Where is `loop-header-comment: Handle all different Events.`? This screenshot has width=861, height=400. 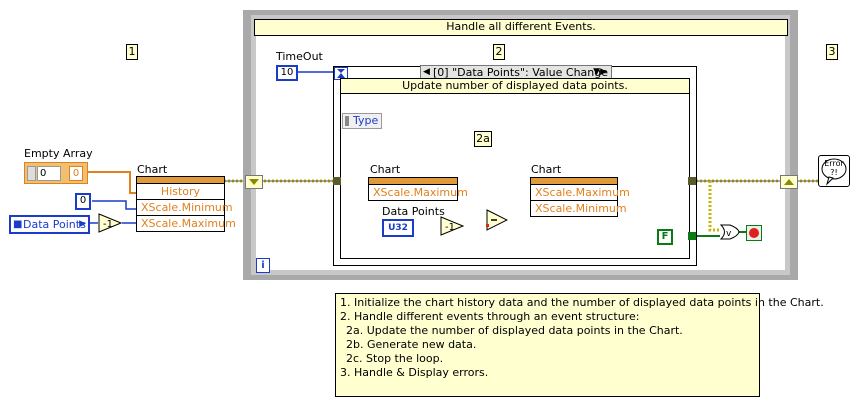
loop-header-comment: Handle all different Events. is located at coordinates (521, 27).